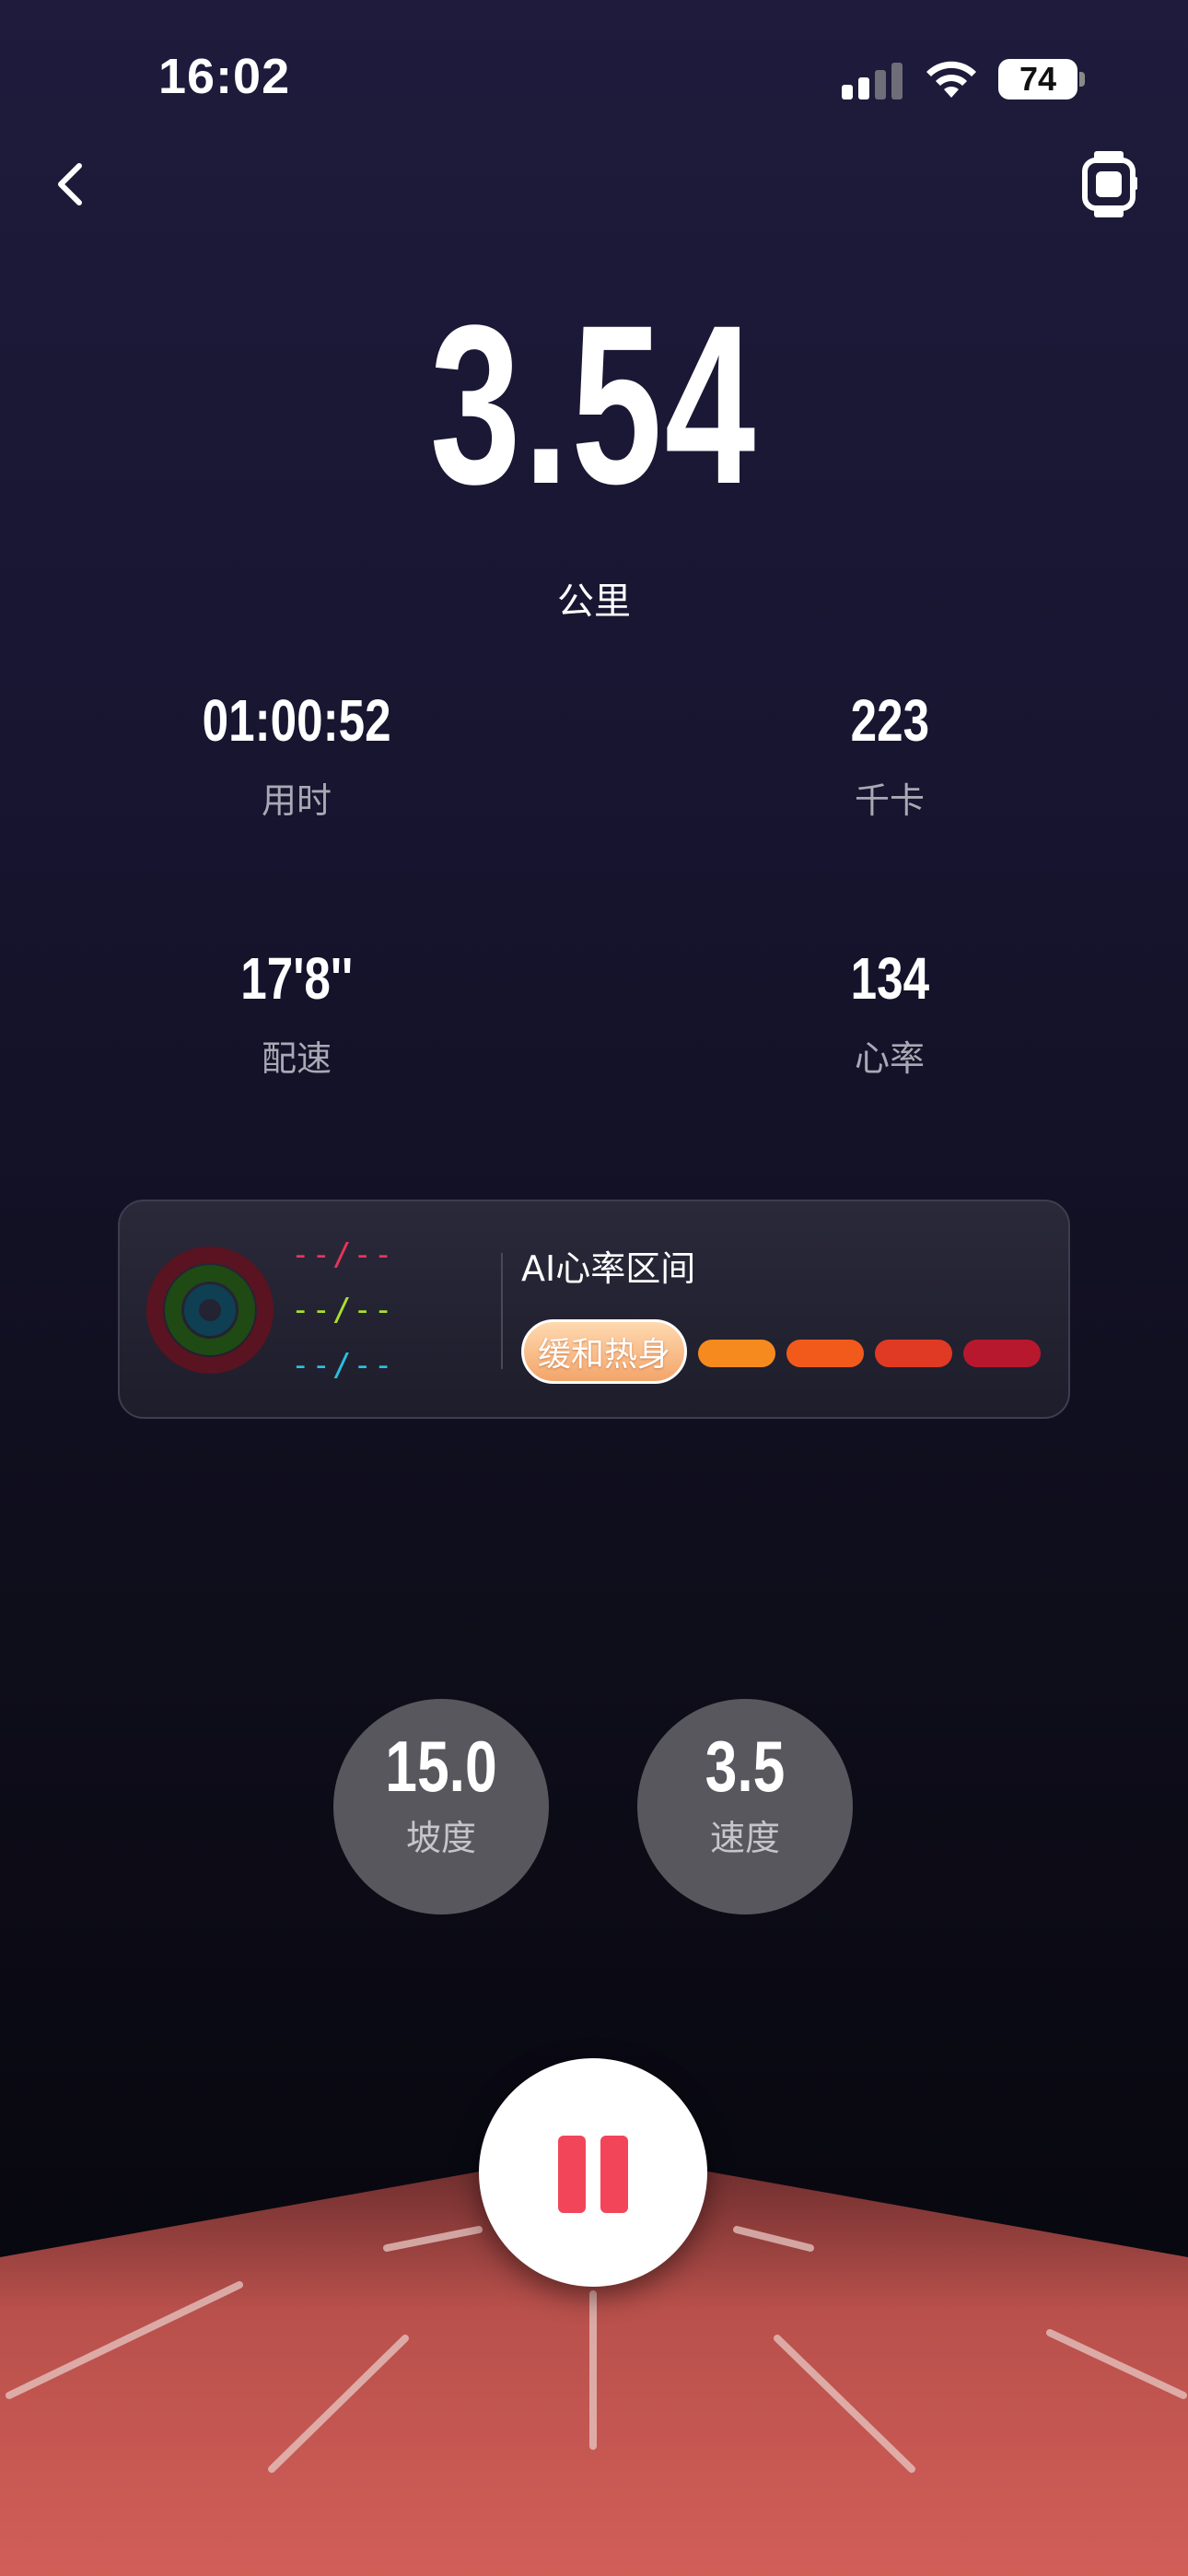 Image resolution: width=1188 pixels, height=2576 pixels. Describe the element at coordinates (343, 1365) in the screenshot. I see `ring-value-stand: --/--` at that location.